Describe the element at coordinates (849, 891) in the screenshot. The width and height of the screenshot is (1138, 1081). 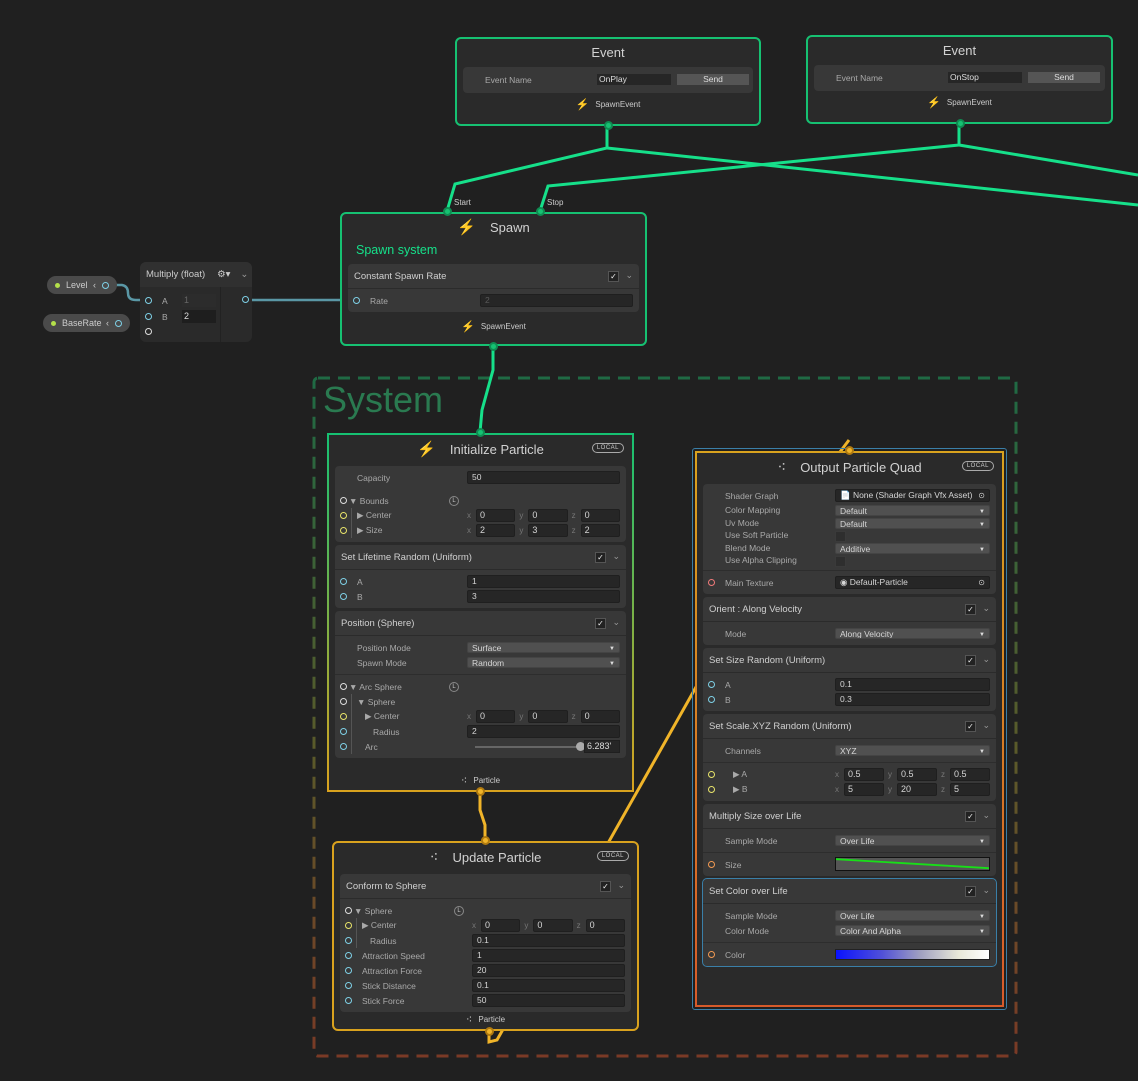
I see `block-header: Set Color over Life ✓ ⌄` at that location.